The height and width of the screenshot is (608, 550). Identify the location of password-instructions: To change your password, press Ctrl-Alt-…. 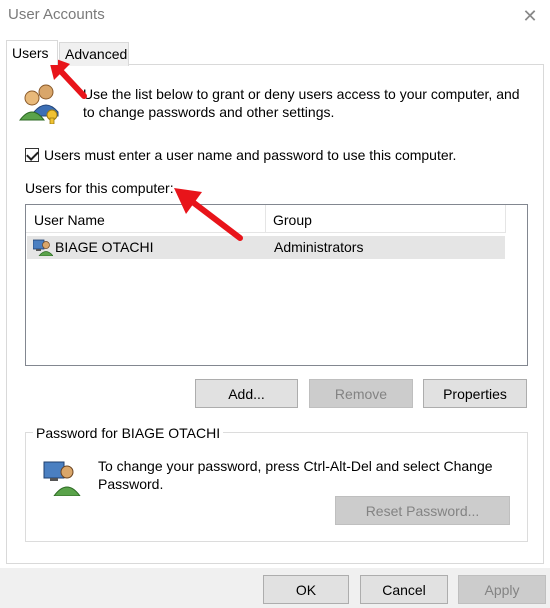
(295, 475).